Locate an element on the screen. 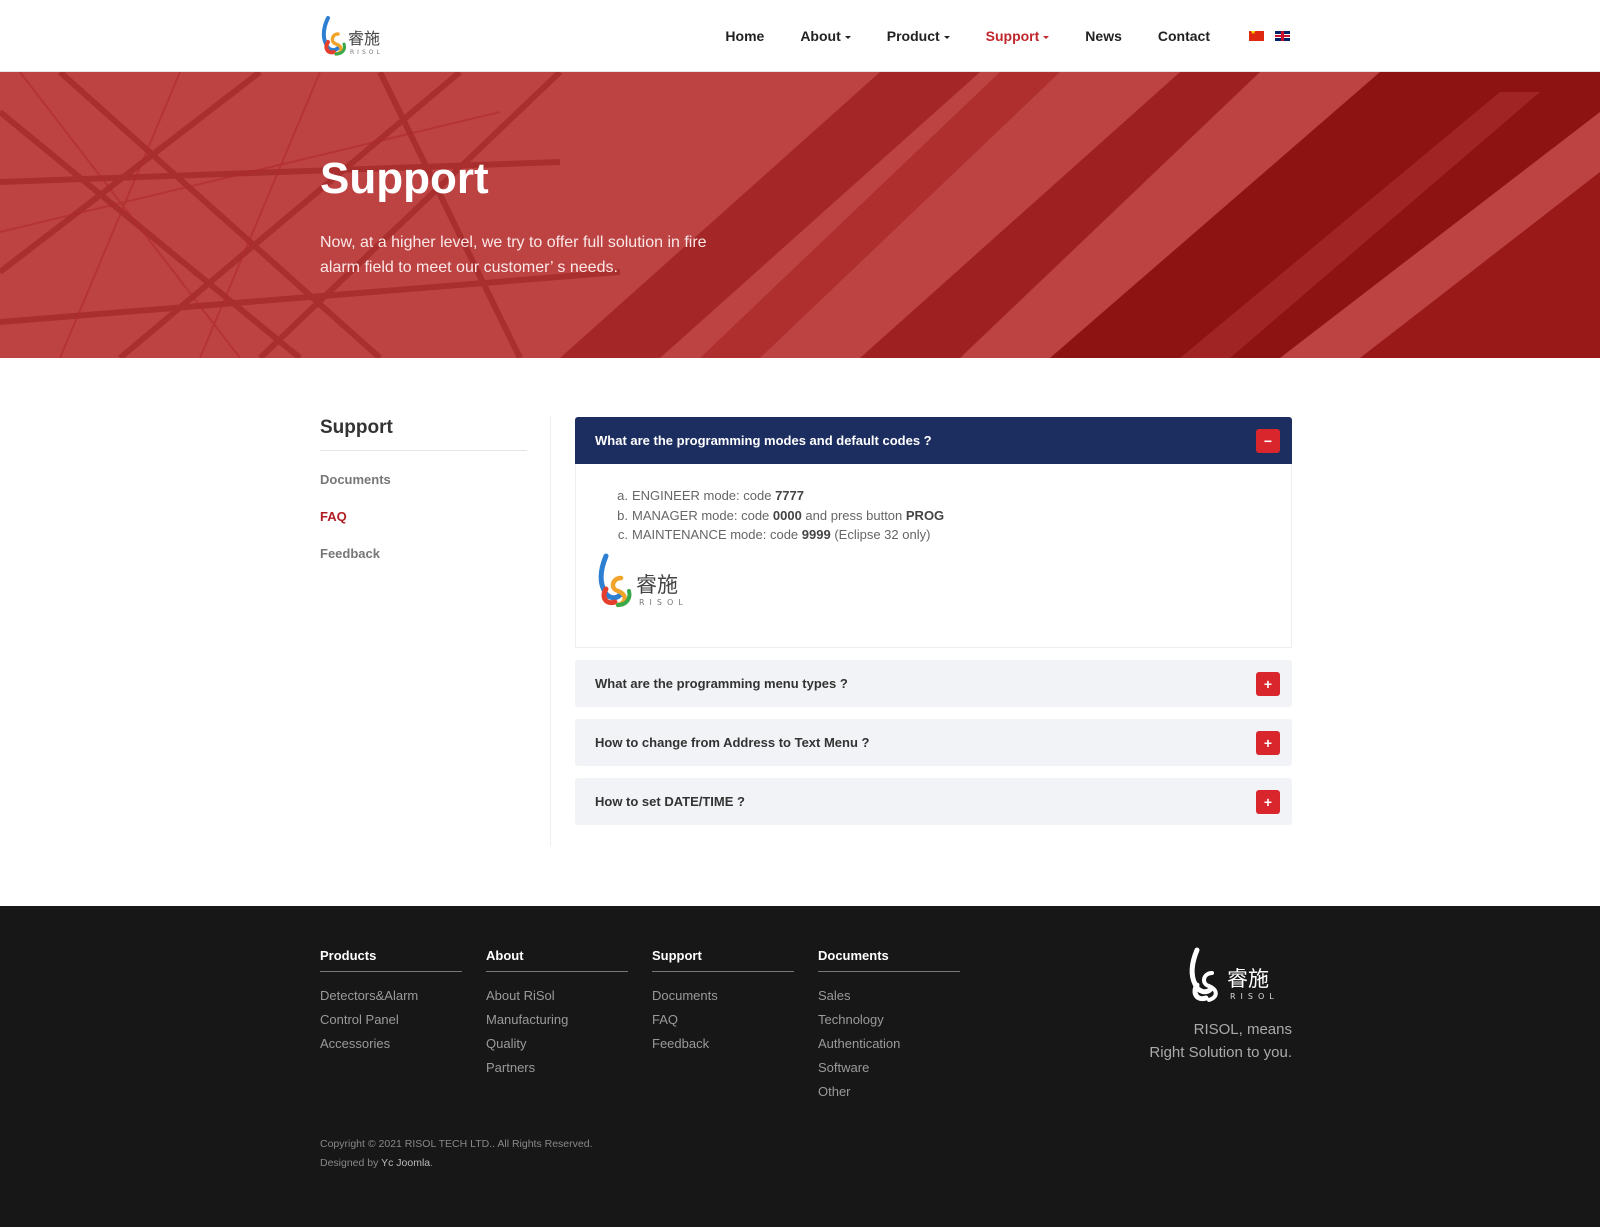 This screenshot has width=1600, height=1227. footer-link: Technology is located at coordinates (889, 1020).